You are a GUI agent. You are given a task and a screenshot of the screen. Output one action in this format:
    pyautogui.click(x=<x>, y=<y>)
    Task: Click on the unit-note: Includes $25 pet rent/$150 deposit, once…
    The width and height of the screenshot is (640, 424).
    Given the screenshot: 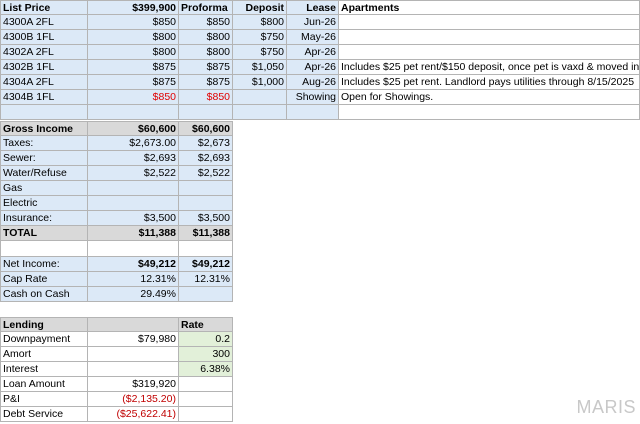 What is the action you would take?
    pyautogui.click(x=489, y=67)
    